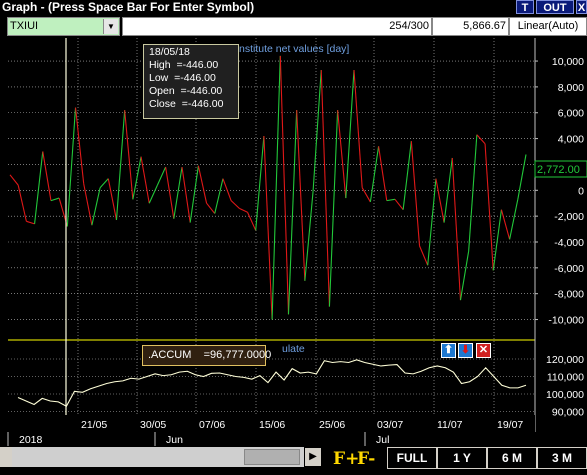  What do you see at coordinates (512, 458) in the screenshot?
I see `range-6m-button: 6 M` at bounding box center [512, 458].